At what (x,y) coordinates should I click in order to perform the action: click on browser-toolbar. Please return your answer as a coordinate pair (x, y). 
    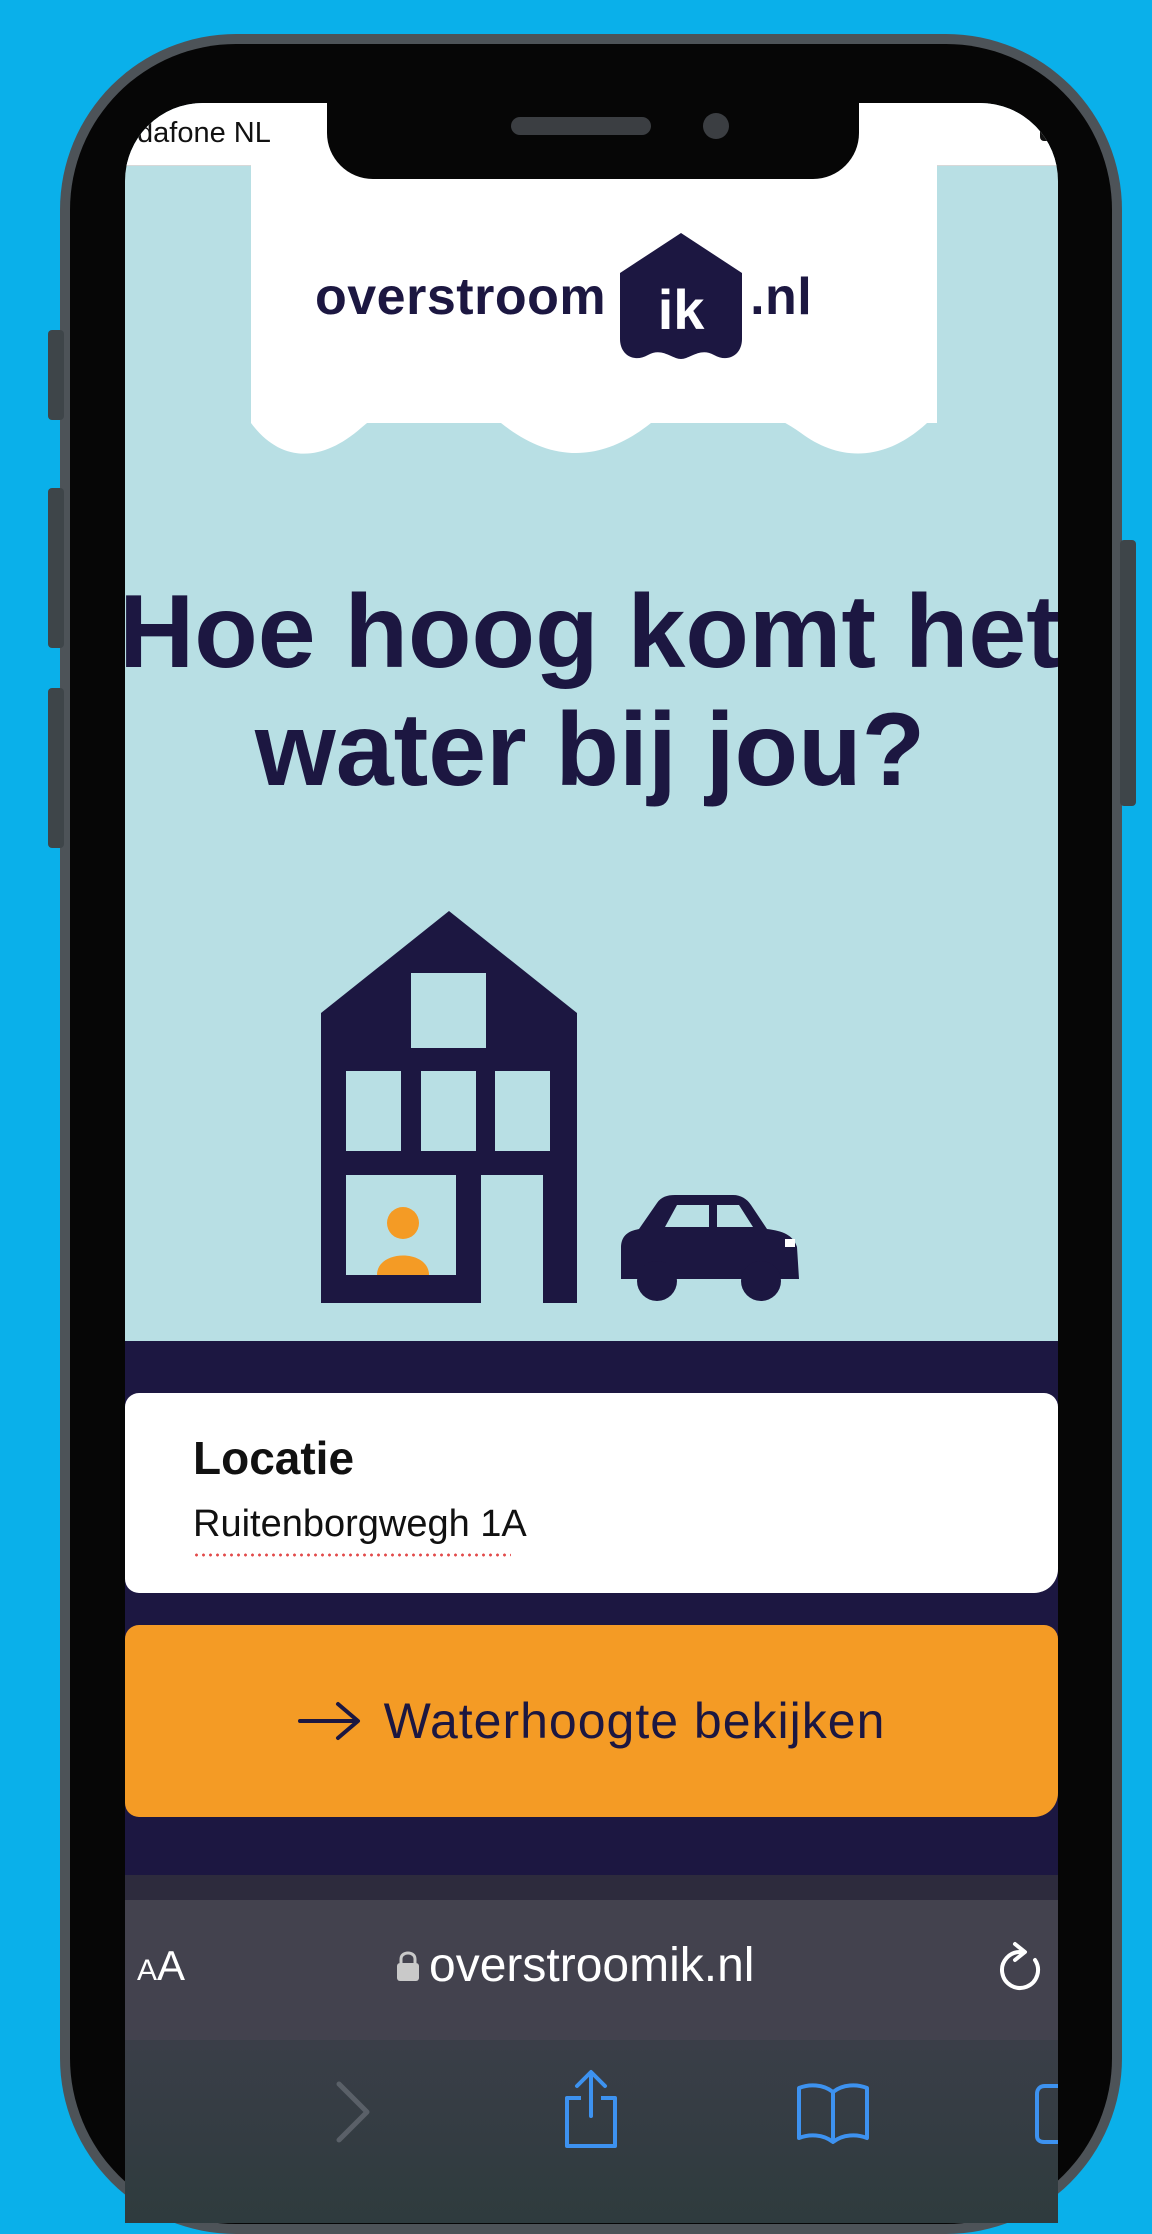
    Looking at the image, I should click on (591, 2131).